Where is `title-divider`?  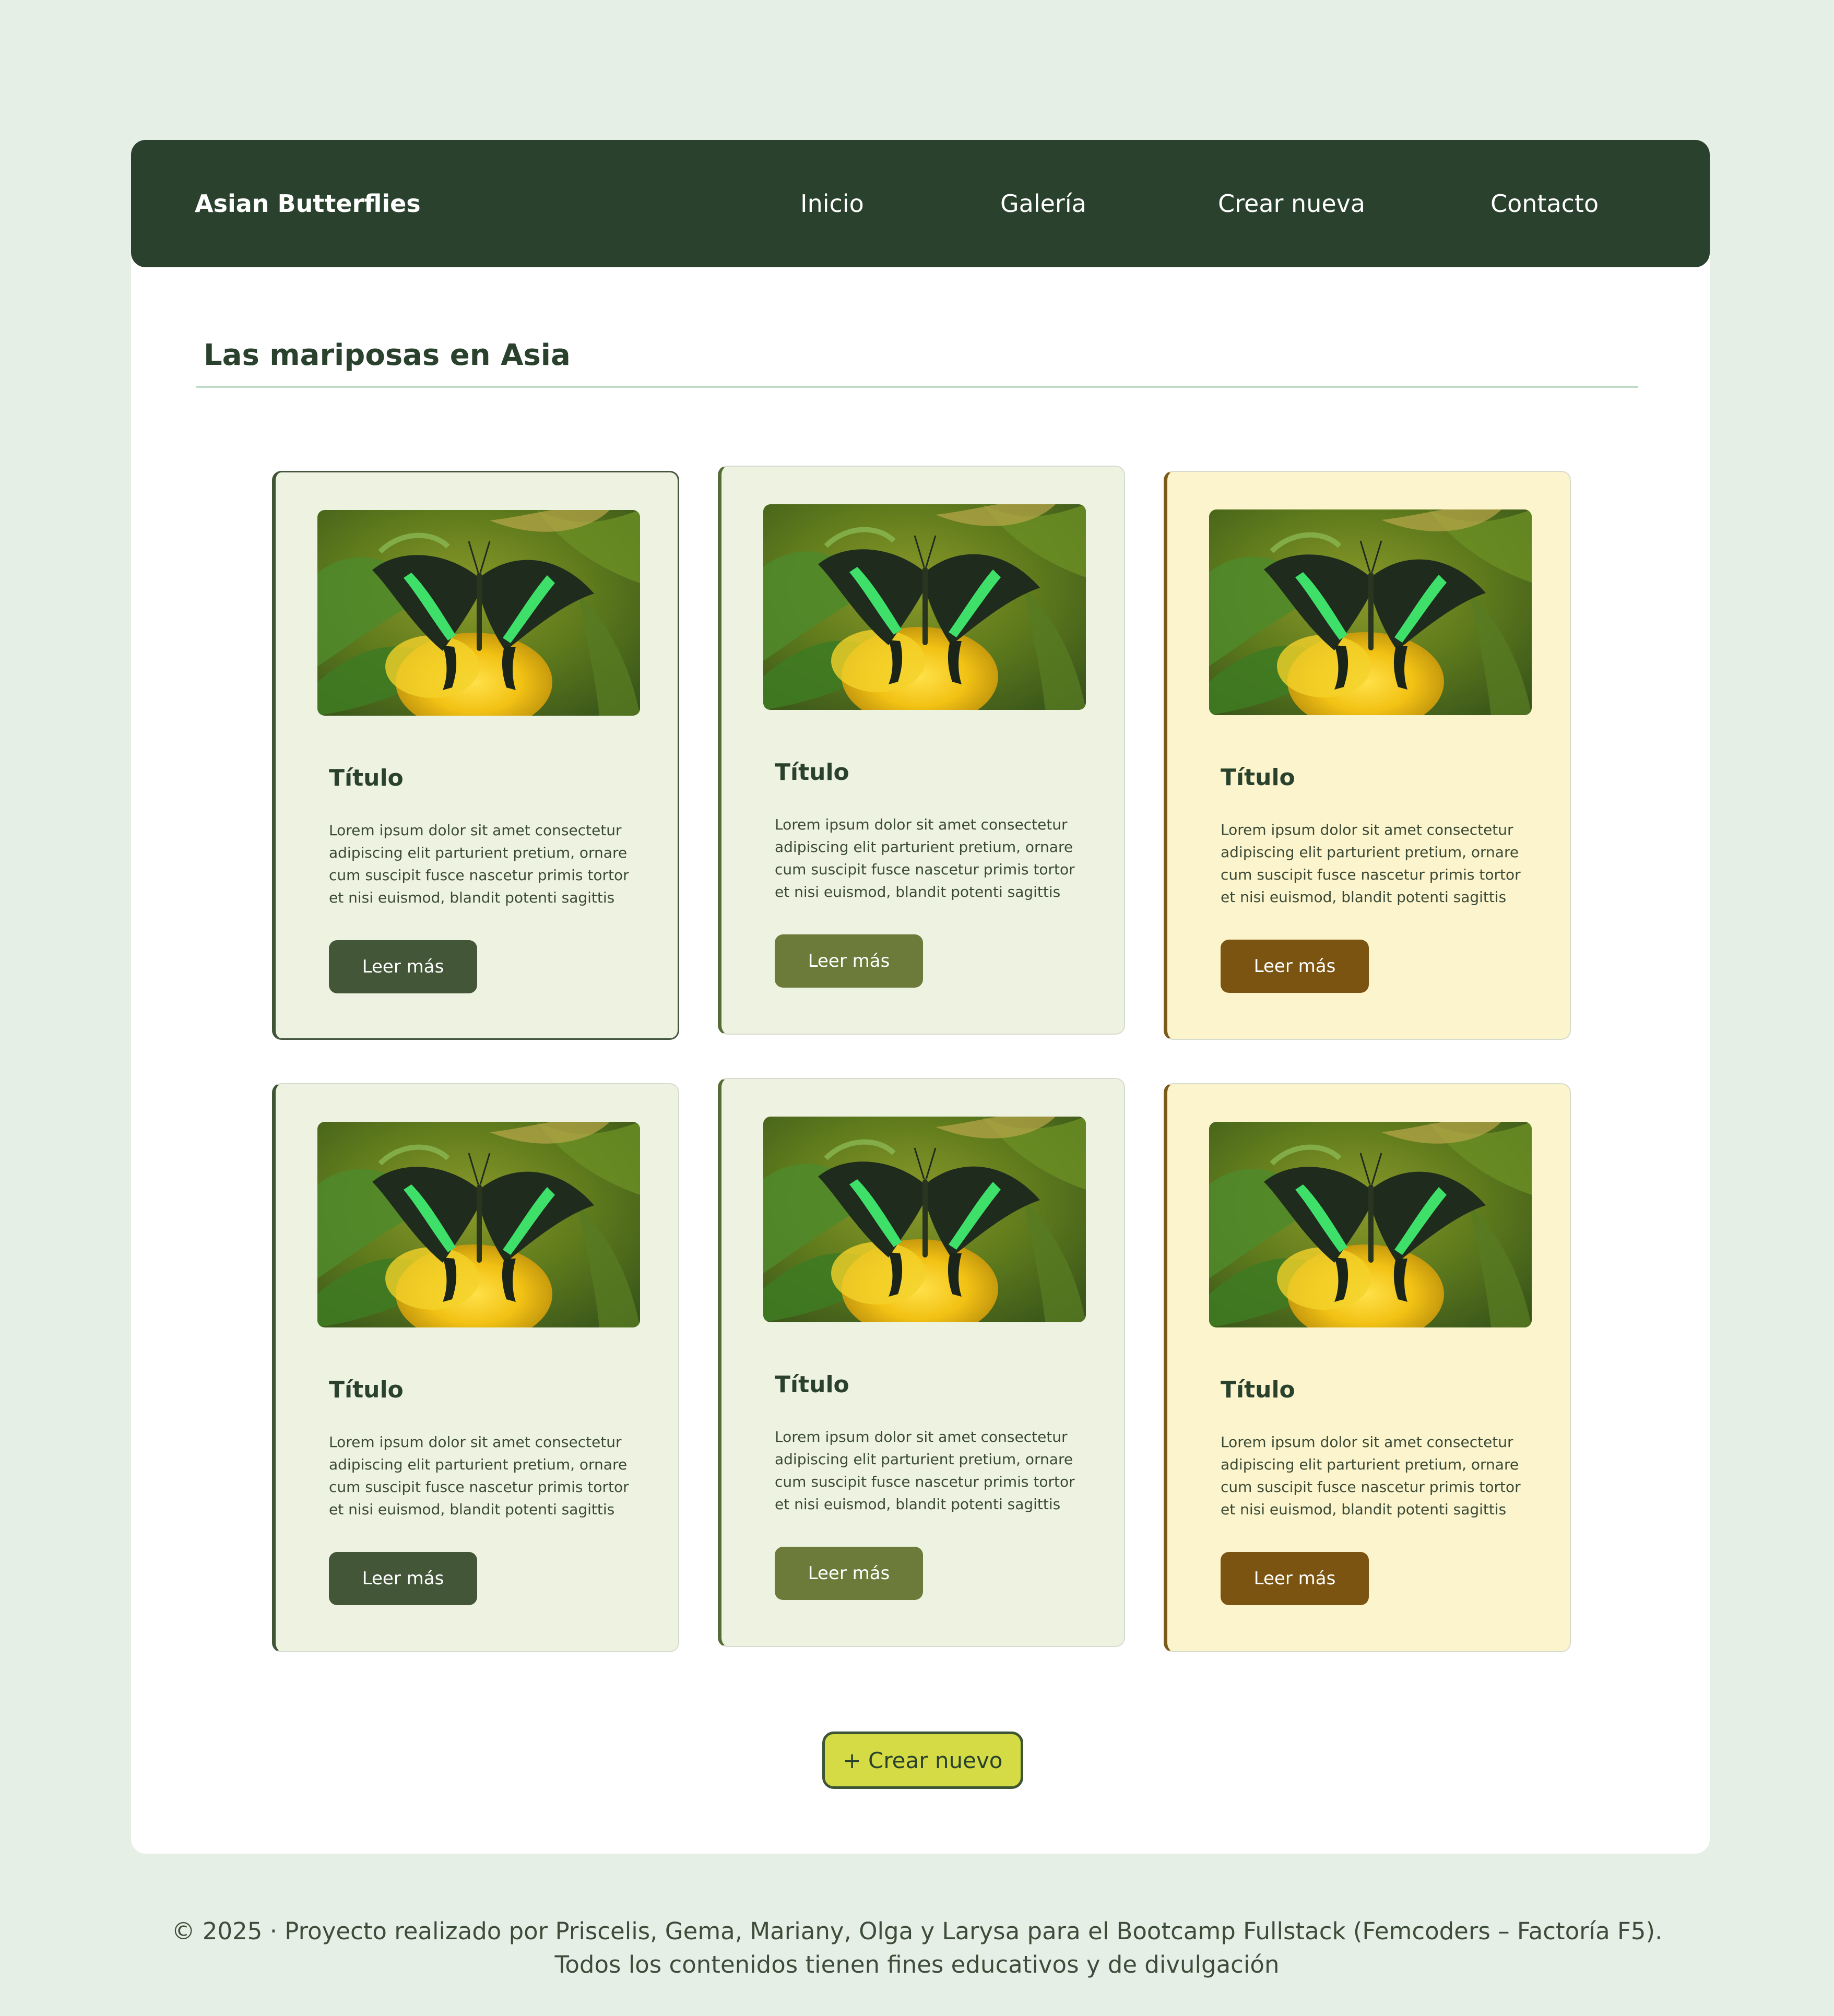 title-divider is located at coordinates (917, 387).